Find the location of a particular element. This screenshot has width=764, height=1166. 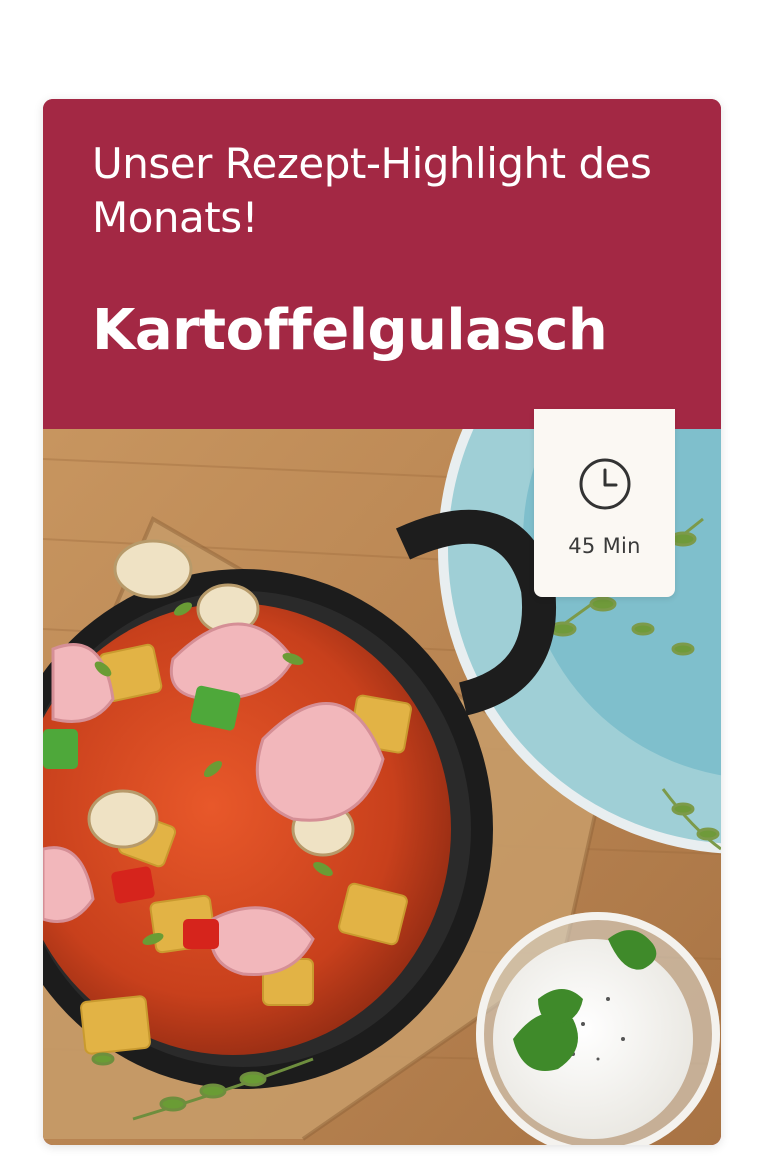

cooking-time-label: 45 Min is located at coordinates (604, 546).